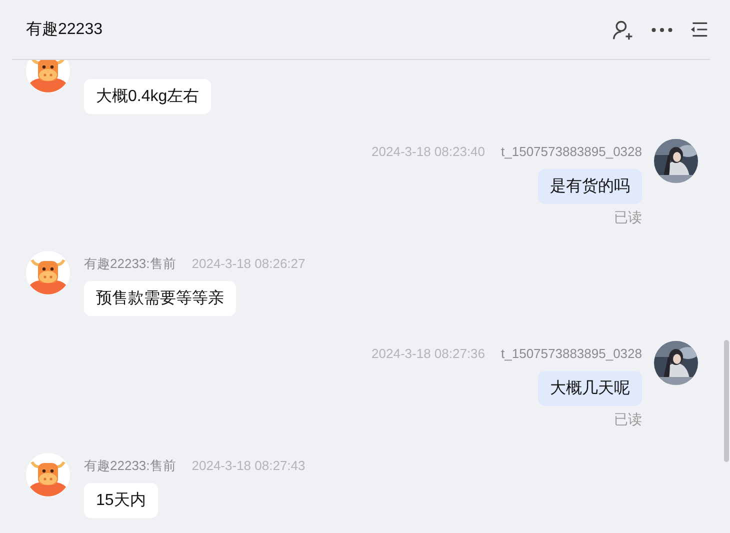  What do you see at coordinates (148, 96) in the screenshot?
I see `message-bubble: 大概0.4kg左右` at bounding box center [148, 96].